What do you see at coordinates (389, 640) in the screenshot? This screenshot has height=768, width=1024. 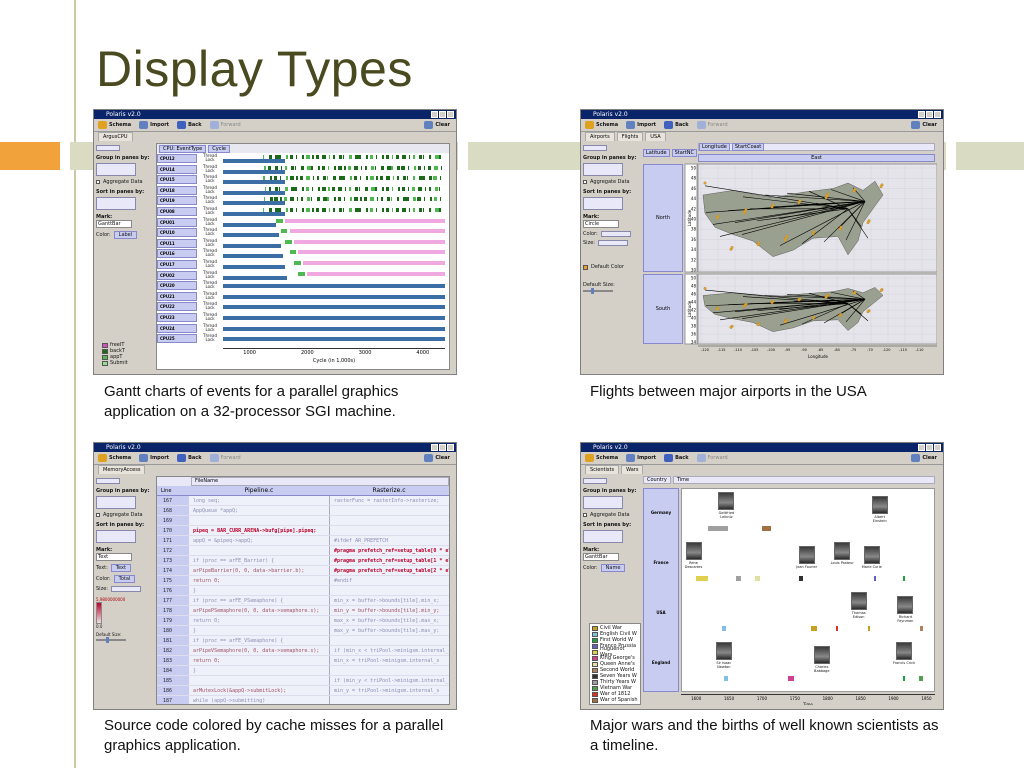 I see `rasterize-code` at bounding box center [389, 640].